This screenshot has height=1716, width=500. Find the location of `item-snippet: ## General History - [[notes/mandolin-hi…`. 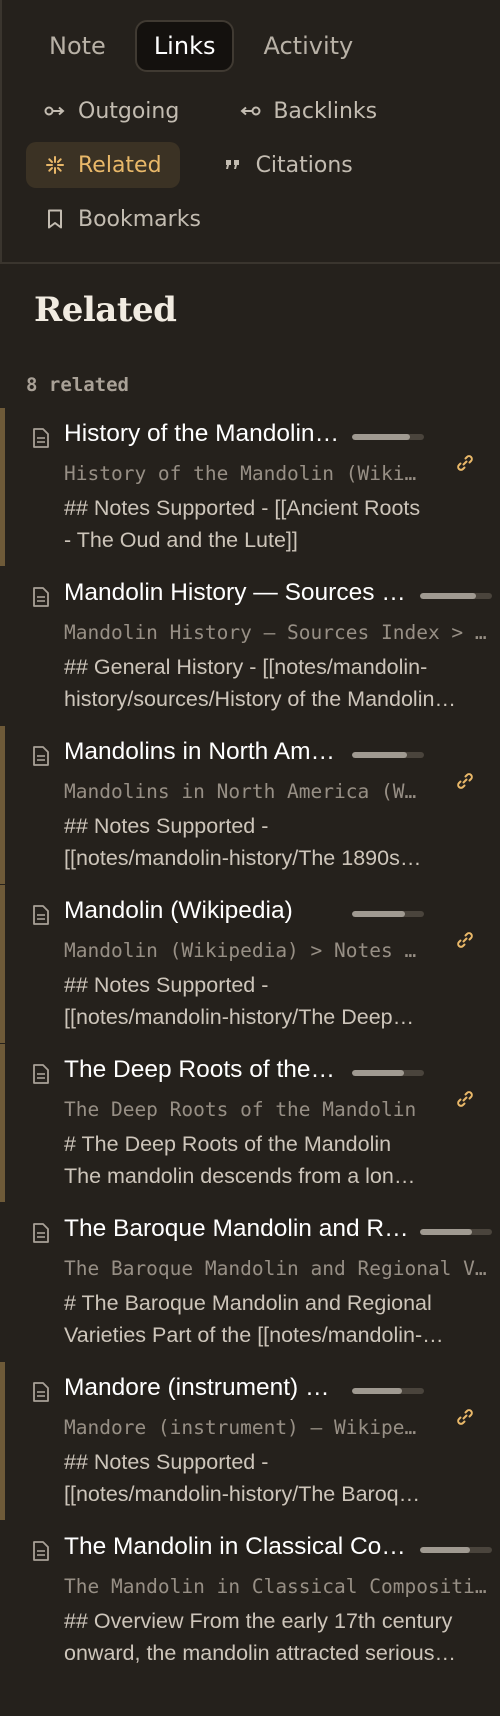

item-snippet: ## General History - [[notes/mandolin-hi… is located at coordinates (249, 683).